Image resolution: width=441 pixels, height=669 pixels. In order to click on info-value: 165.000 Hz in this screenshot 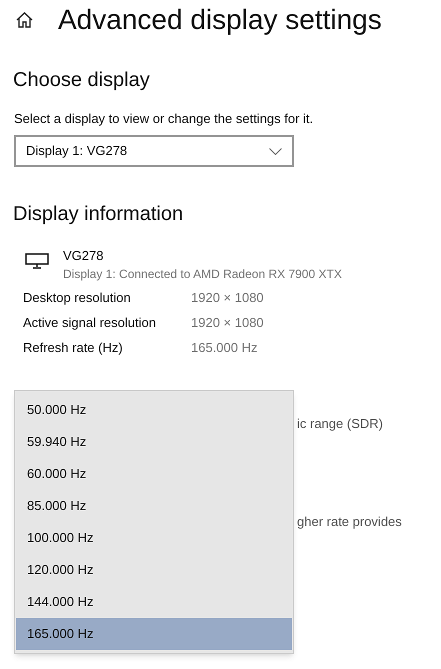, I will do `click(224, 348)`.